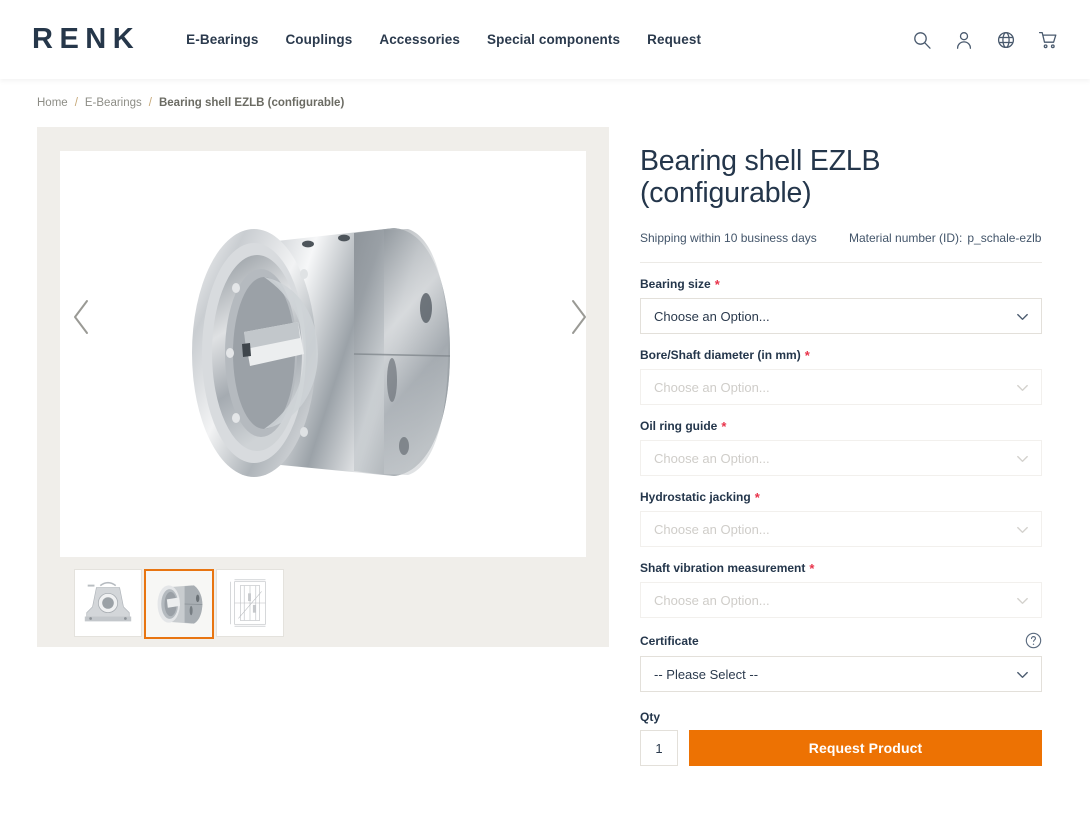 The width and height of the screenshot is (1090, 817). What do you see at coordinates (86, 39) in the screenshot?
I see `renk-logo: RENK` at bounding box center [86, 39].